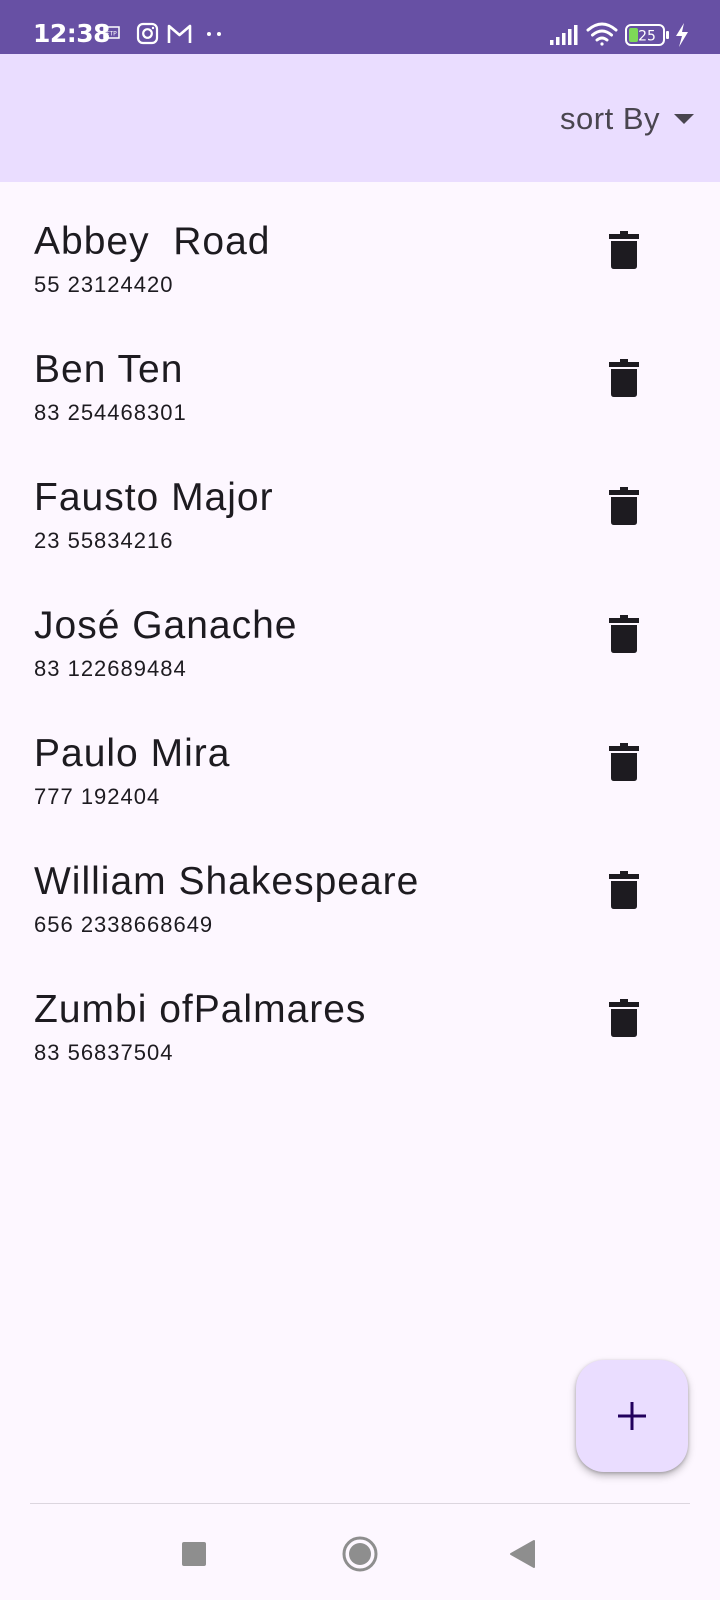 This screenshot has width=720, height=1600. What do you see at coordinates (97, 796) in the screenshot?
I see `contact-phone: 777 192404` at bounding box center [97, 796].